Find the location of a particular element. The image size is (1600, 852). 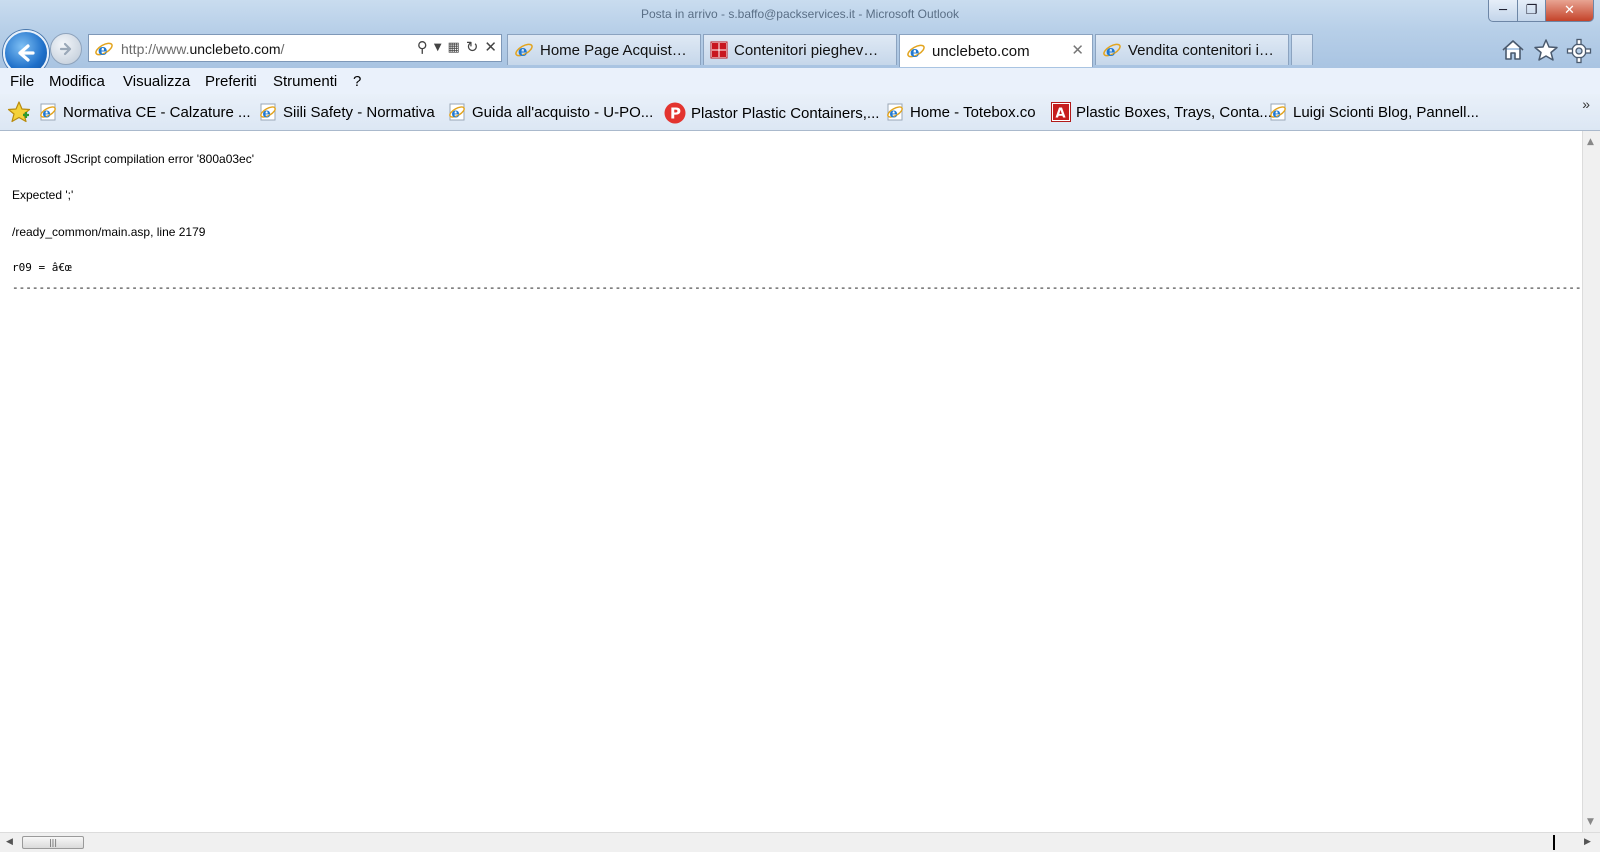

arrow-left-icon is located at coordinates (26, 53).